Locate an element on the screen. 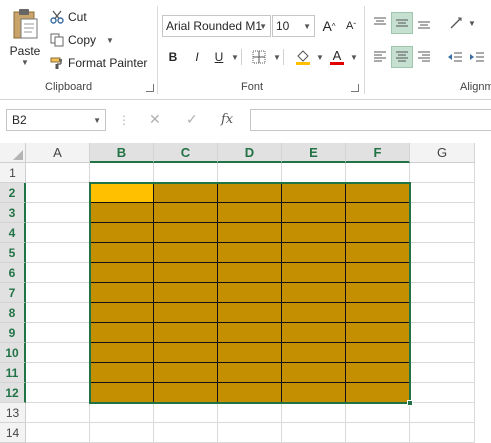 This screenshot has width=491, height=443. cell-f9 is located at coordinates (378, 333).